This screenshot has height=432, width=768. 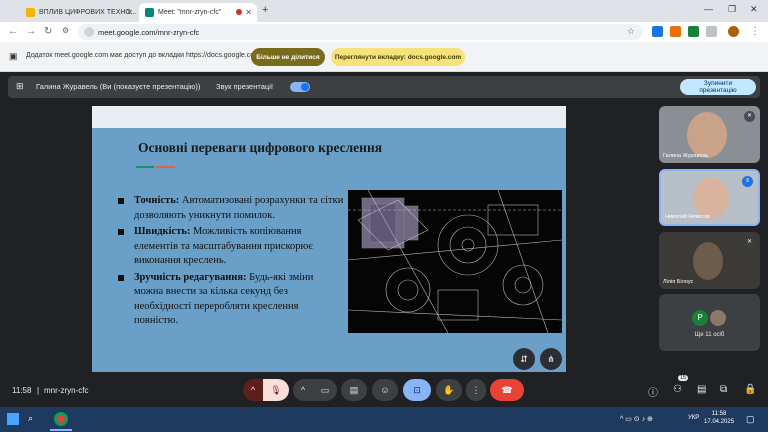 What do you see at coordinates (701, 389) in the screenshot?
I see `chat-icon: ▤` at bounding box center [701, 389].